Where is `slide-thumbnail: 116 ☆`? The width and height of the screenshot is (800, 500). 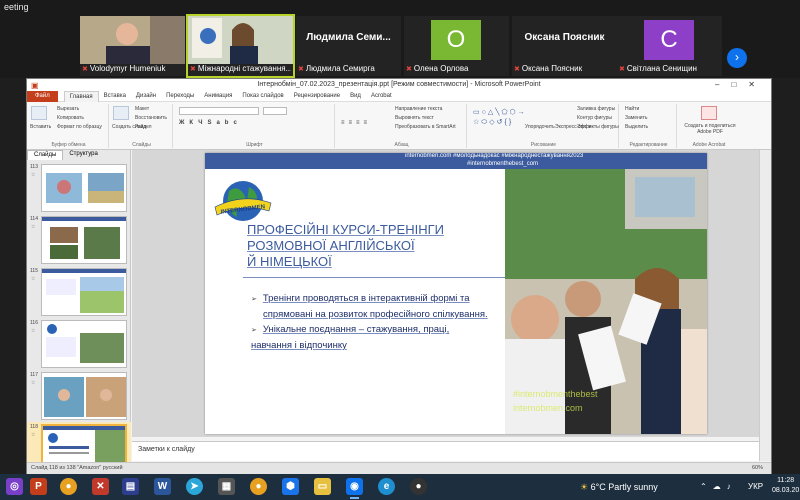 slide-thumbnail: 116 ☆ is located at coordinates (79, 344).